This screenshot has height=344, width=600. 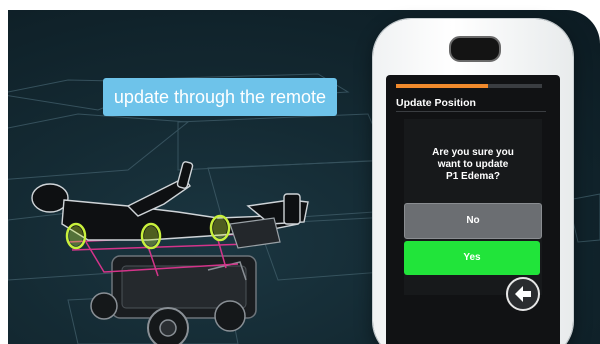 I want to click on back-button, so click(x=523, y=294).